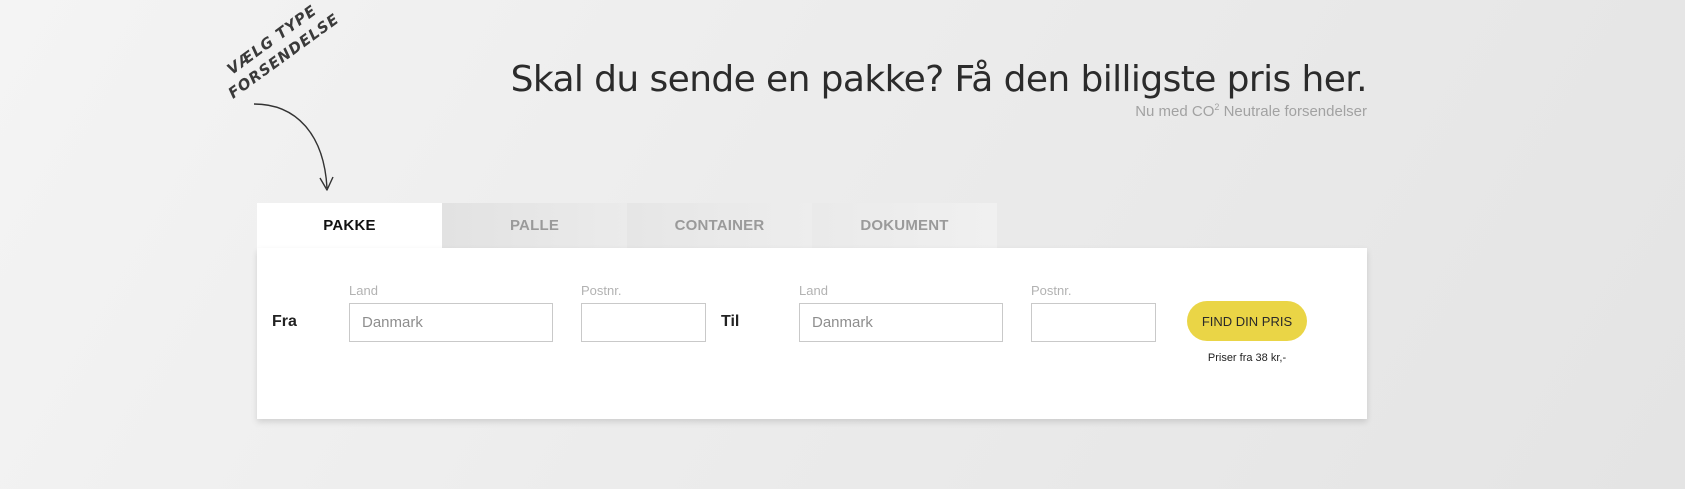  What do you see at coordinates (643, 322) in the screenshot?
I see `from-postal-input` at bounding box center [643, 322].